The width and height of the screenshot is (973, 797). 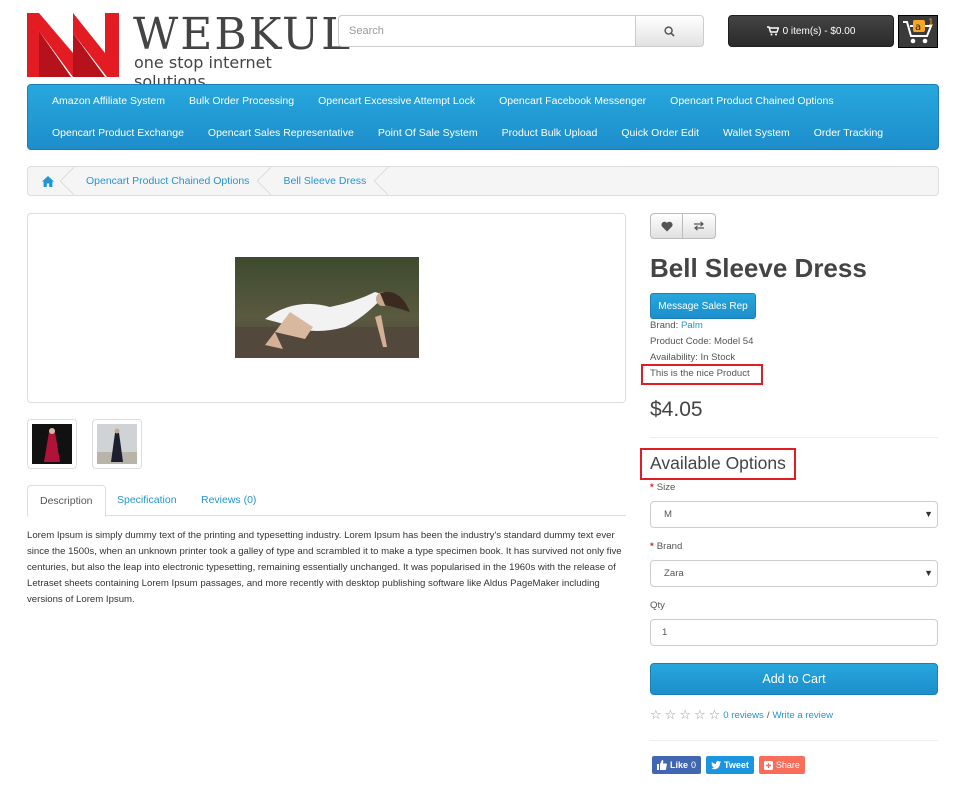 I want to click on product-brand: Brand: Palm, so click(x=676, y=325).